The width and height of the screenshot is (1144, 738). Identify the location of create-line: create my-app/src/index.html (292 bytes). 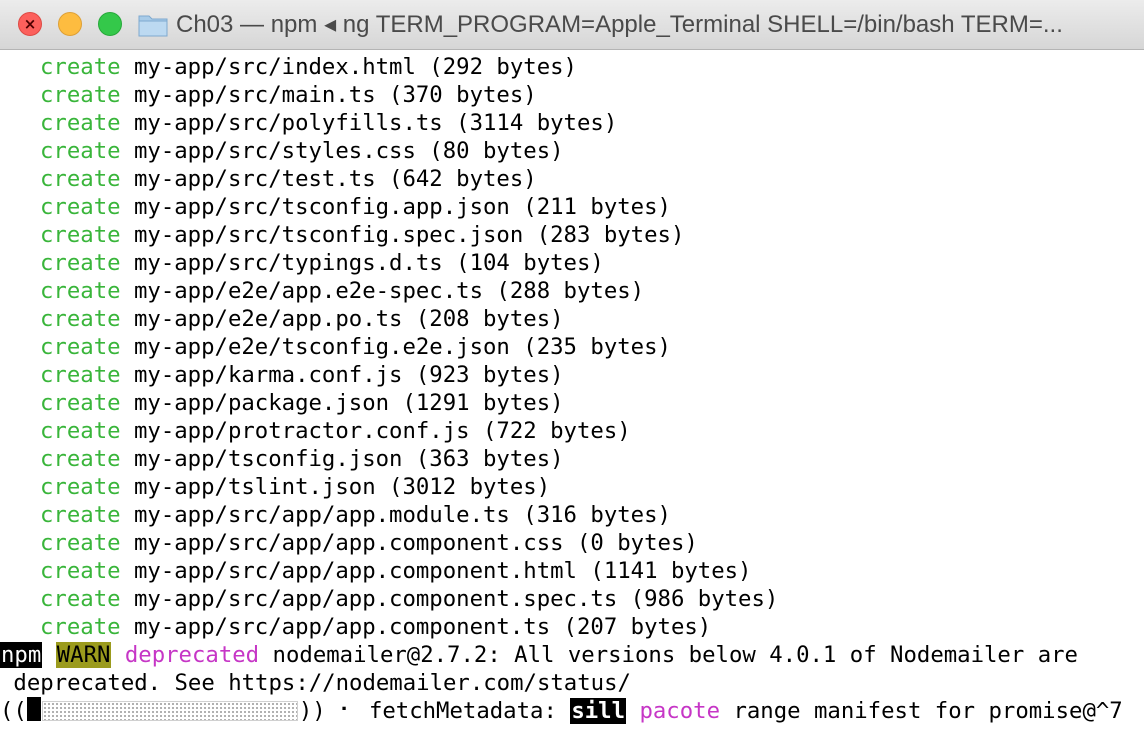
(288, 67).